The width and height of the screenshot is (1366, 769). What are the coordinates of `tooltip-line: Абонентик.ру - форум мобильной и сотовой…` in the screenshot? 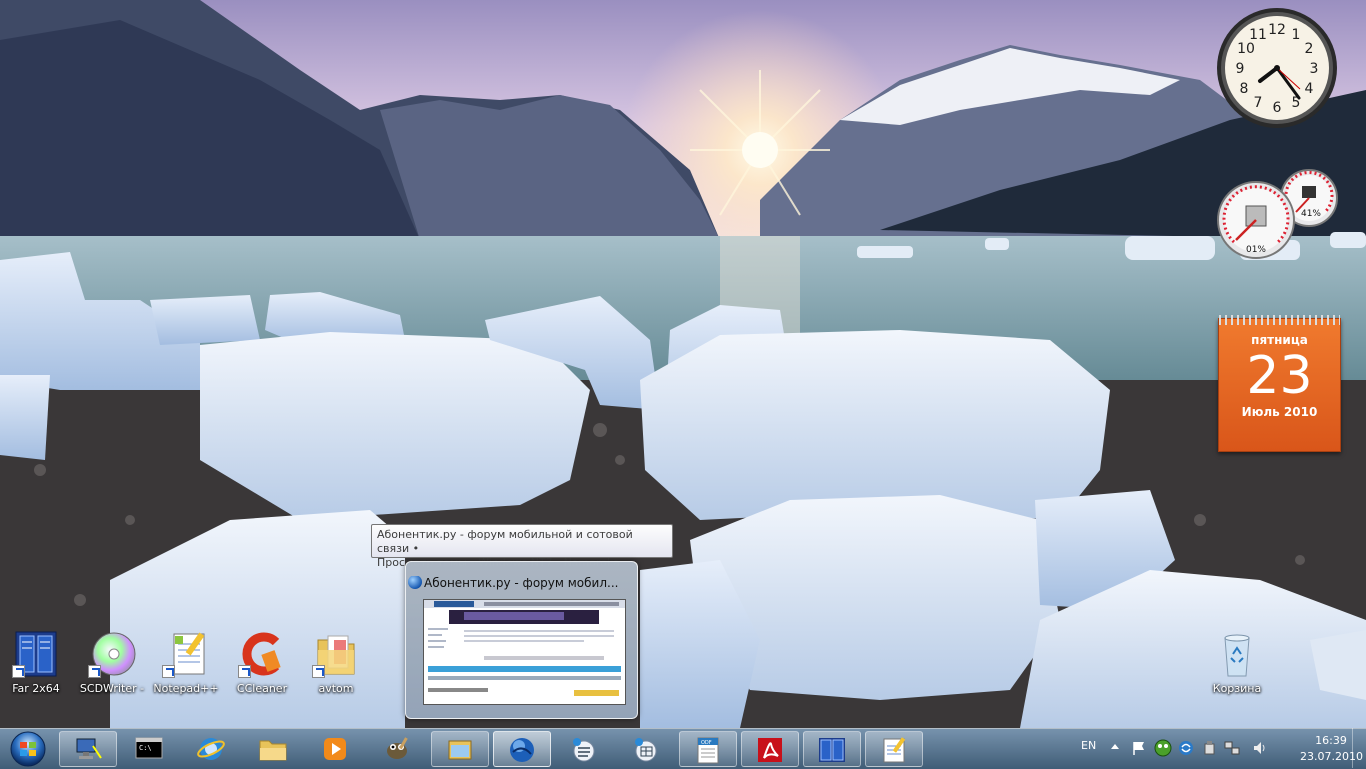 It's located at (505, 541).